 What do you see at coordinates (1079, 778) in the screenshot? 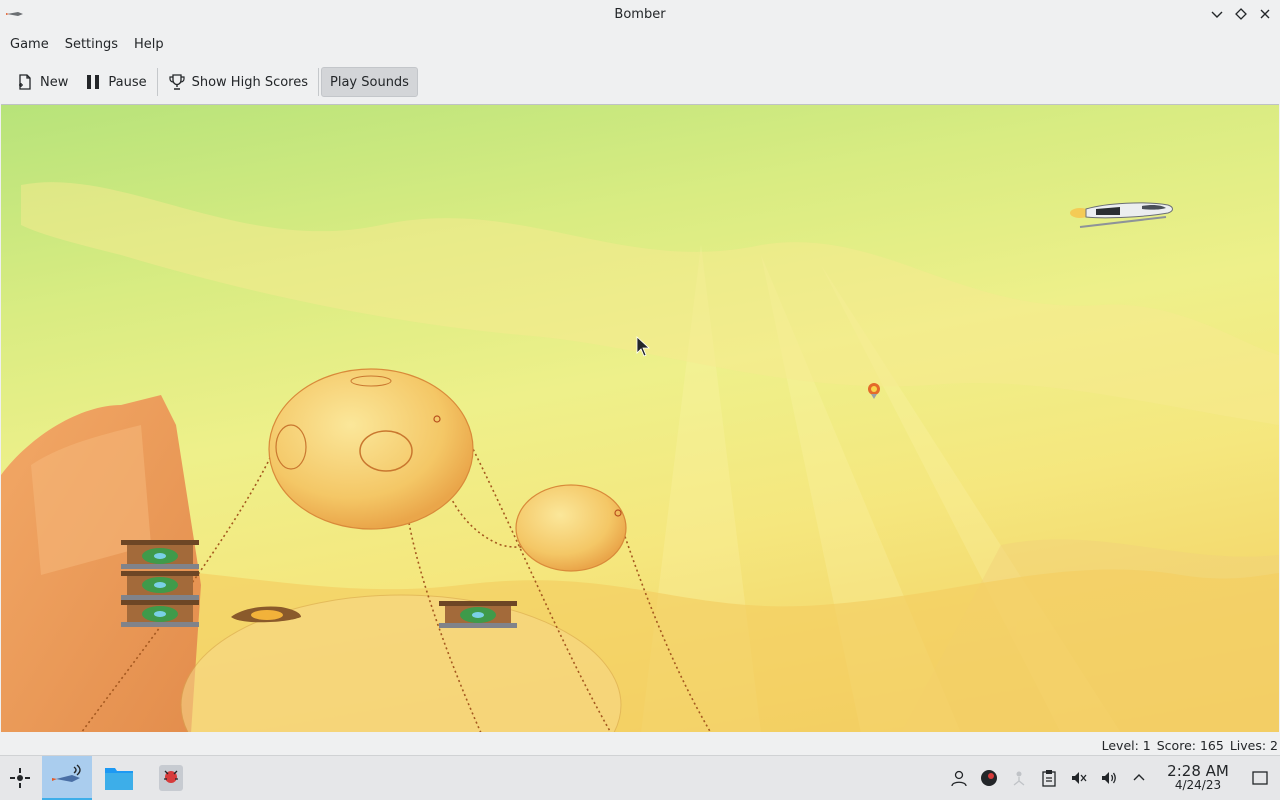
I see `audio-muted-icon` at bounding box center [1079, 778].